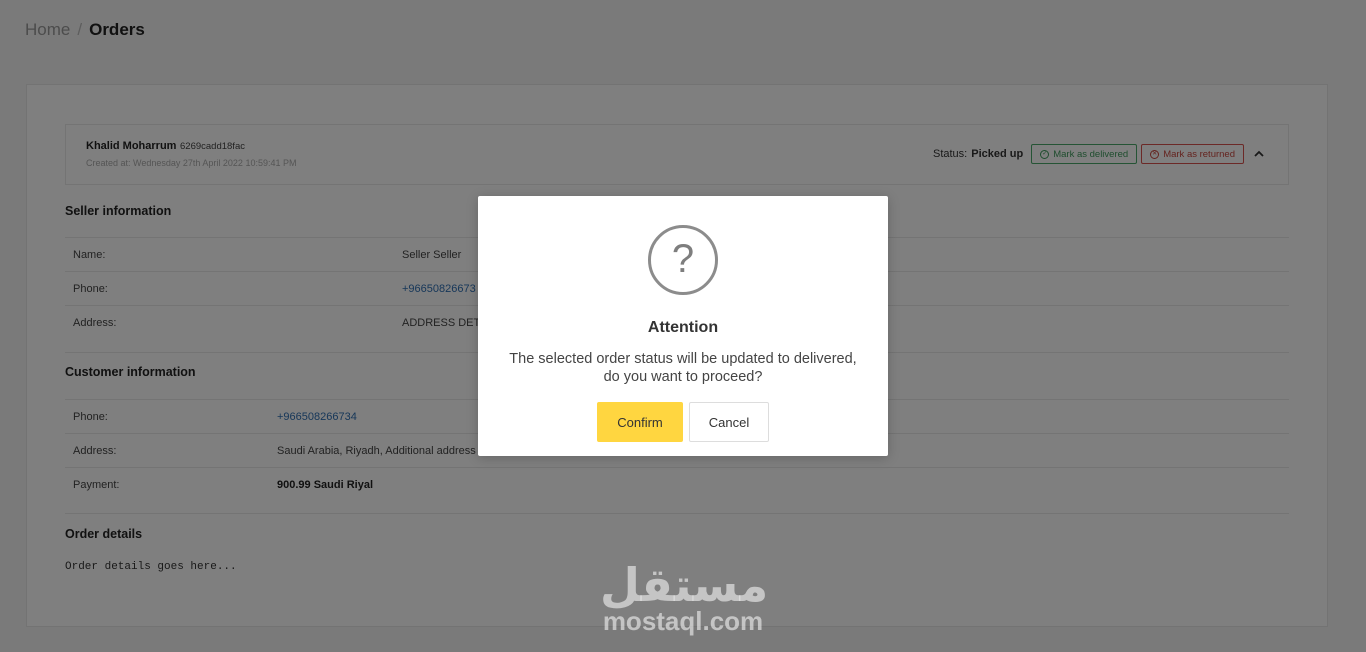 This screenshot has width=1366, height=652. Describe the element at coordinates (684, 585) in the screenshot. I see `watermark-arabic: مستقل` at that location.